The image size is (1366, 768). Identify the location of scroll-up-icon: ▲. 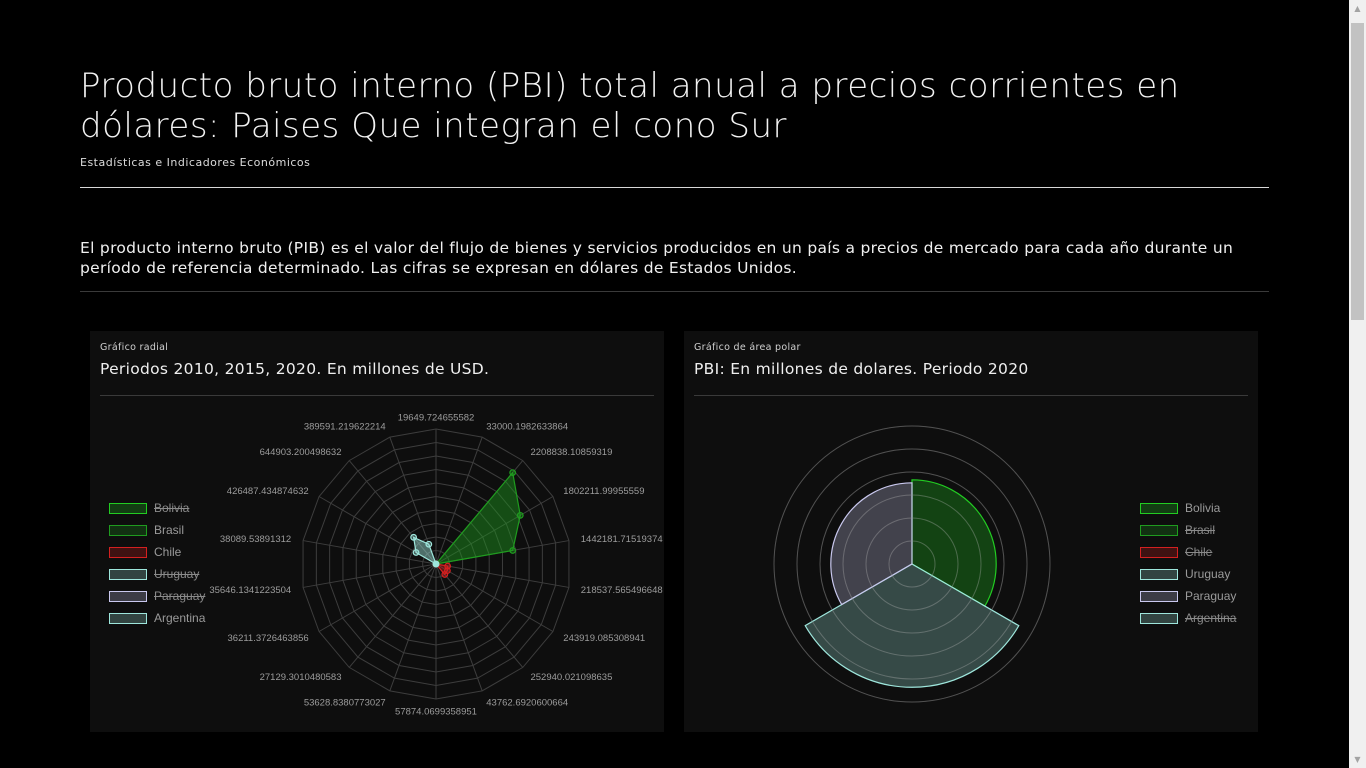
(1357, 8).